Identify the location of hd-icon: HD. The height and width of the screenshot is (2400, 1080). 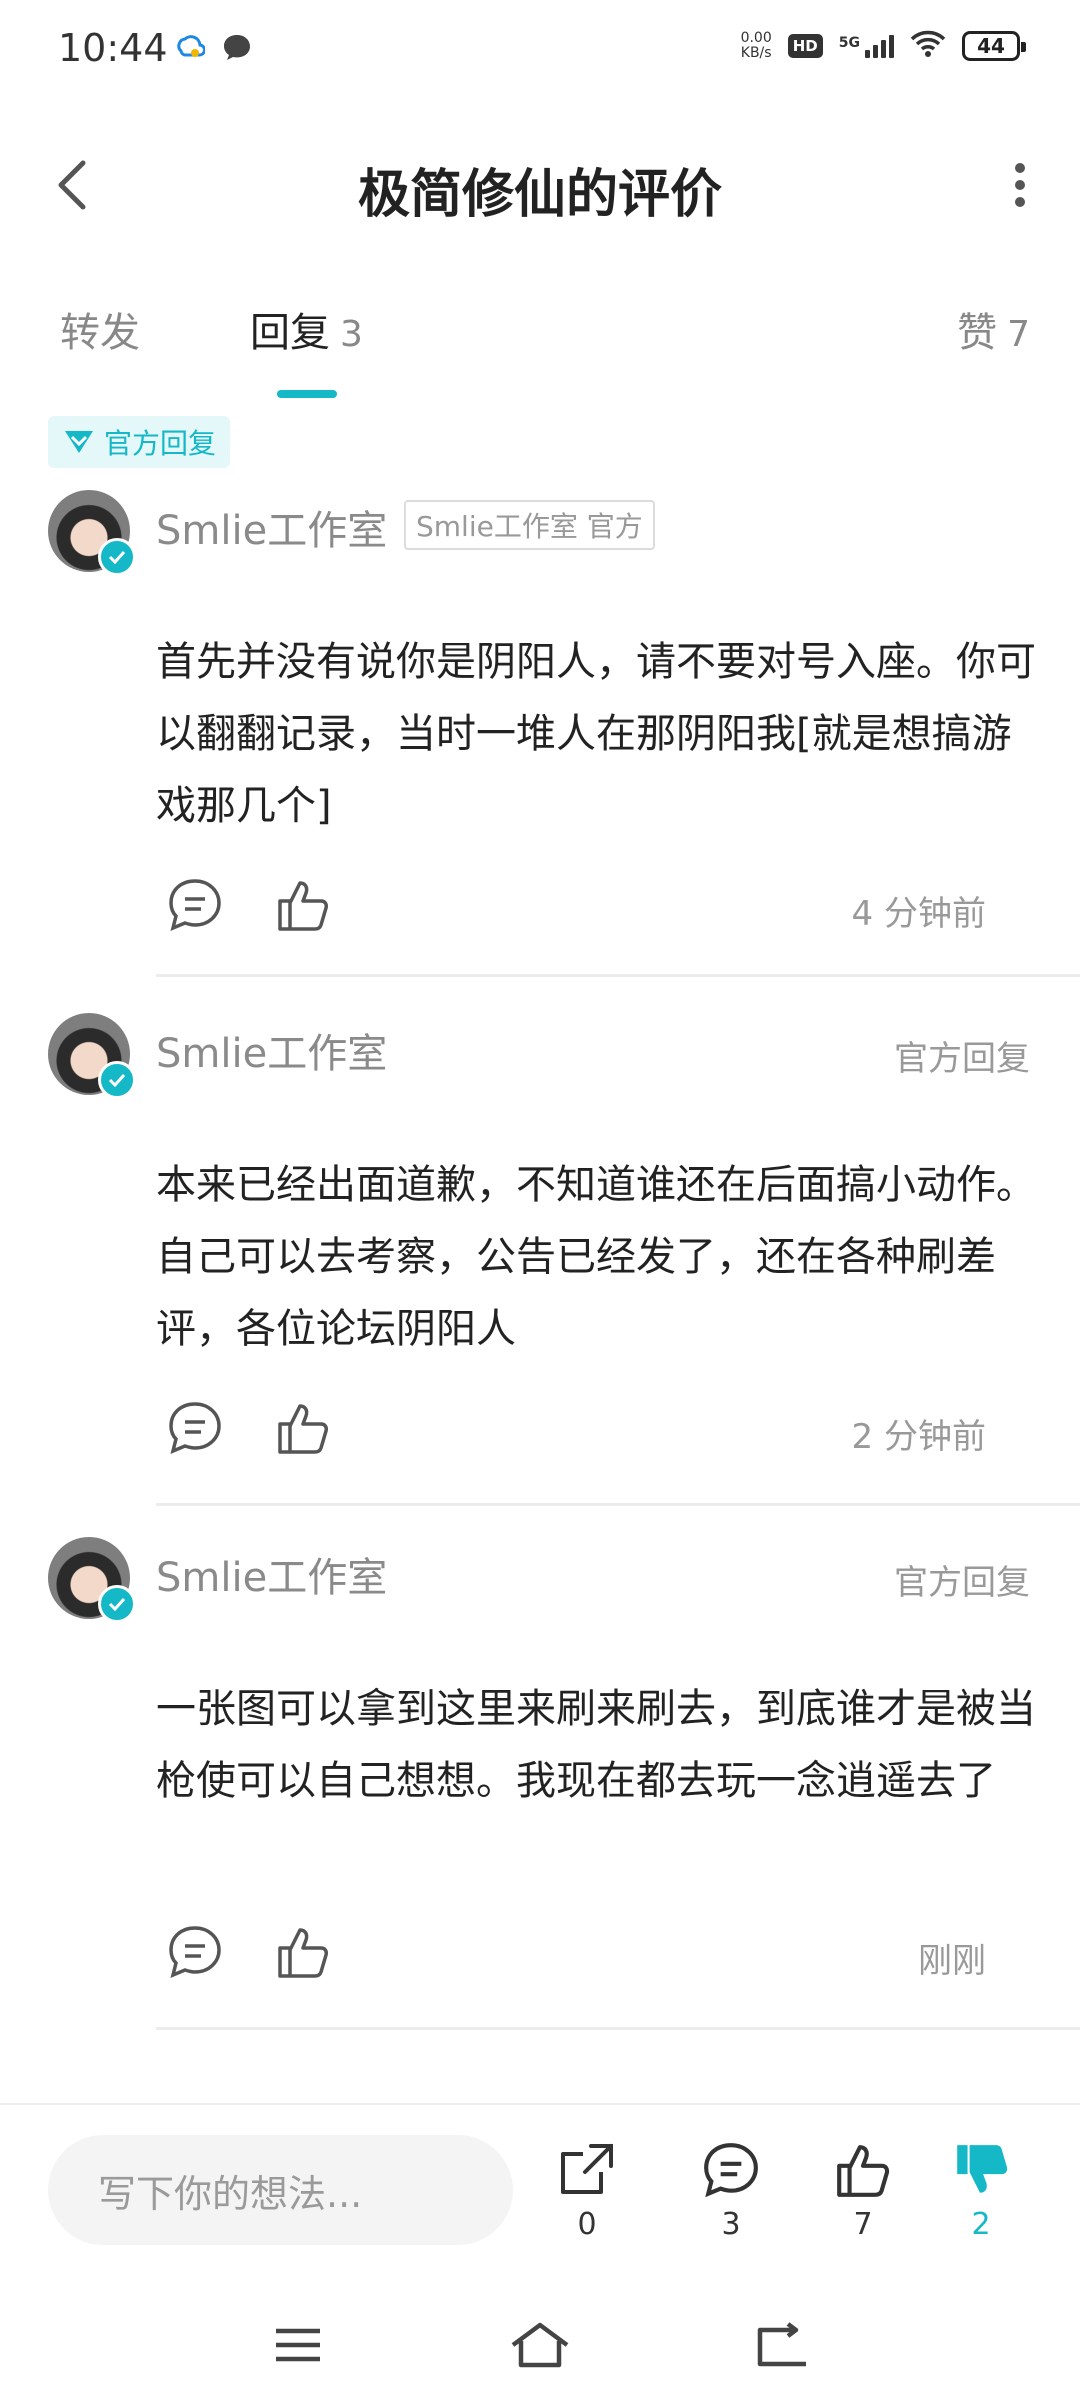
(805, 46).